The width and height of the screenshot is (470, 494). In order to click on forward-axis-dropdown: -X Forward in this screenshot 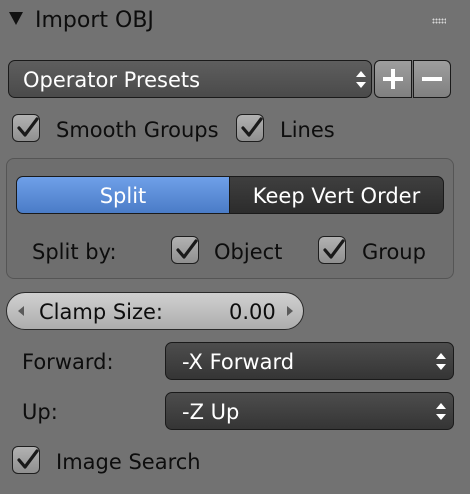, I will do `click(309, 361)`.